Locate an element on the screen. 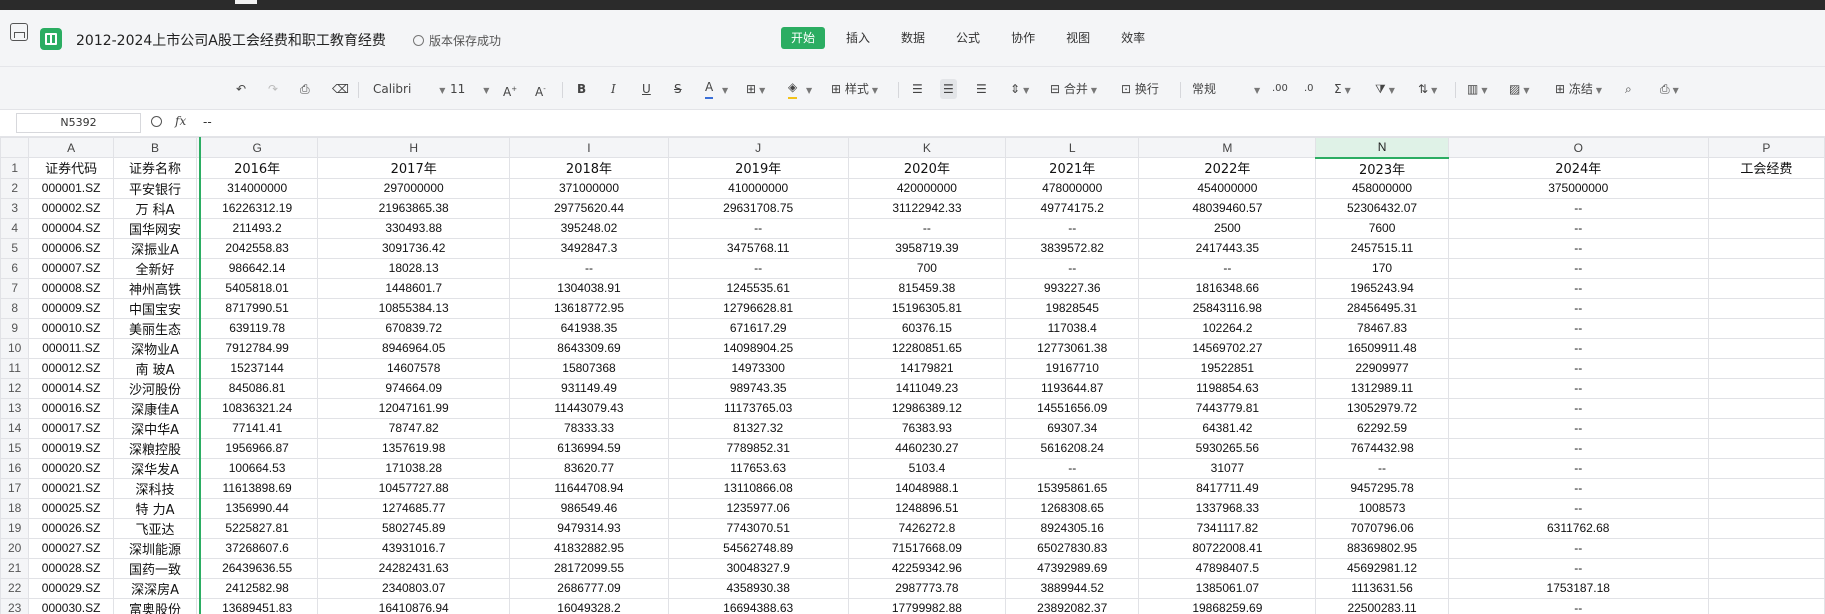 This screenshot has width=1825, height=614. cell-m13: 7443779.81 is located at coordinates (1227, 408).